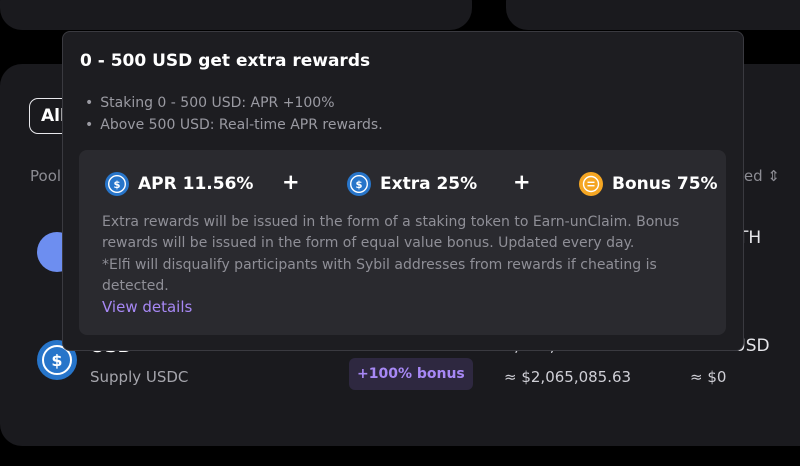 The image size is (800, 466). I want to click on bonus-coin-icon, so click(591, 184).